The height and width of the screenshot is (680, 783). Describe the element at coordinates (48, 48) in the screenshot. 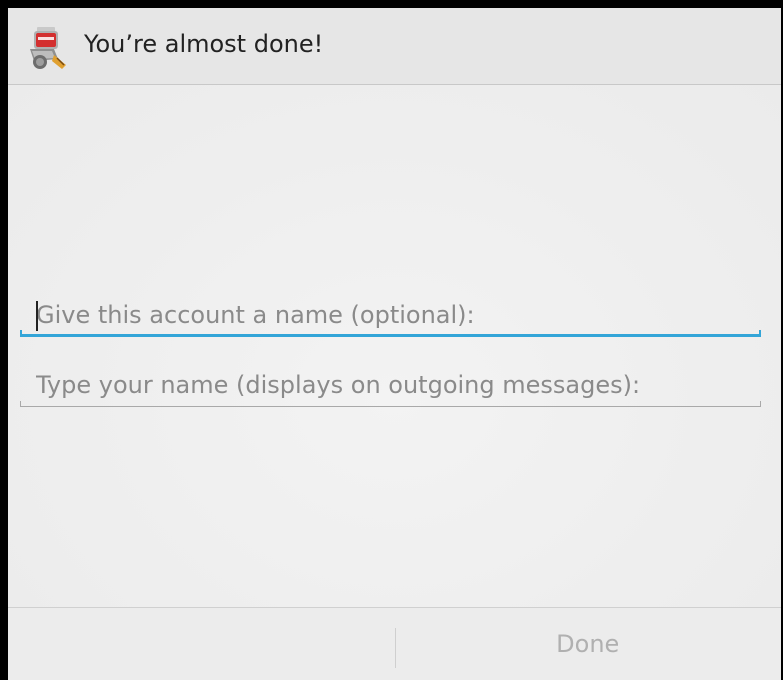

I see `mail-app-icon` at that location.